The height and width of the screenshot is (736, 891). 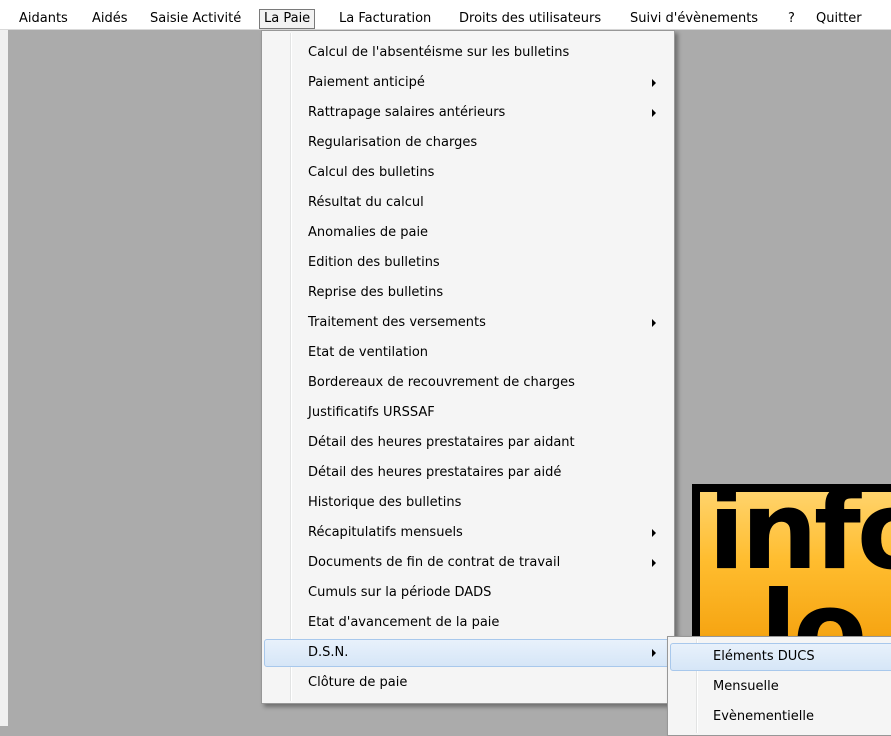 What do you see at coordinates (407, 112) in the screenshot?
I see `menu-item-label: Rattrapage salaires antérieurs` at bounding box center [407, 112].